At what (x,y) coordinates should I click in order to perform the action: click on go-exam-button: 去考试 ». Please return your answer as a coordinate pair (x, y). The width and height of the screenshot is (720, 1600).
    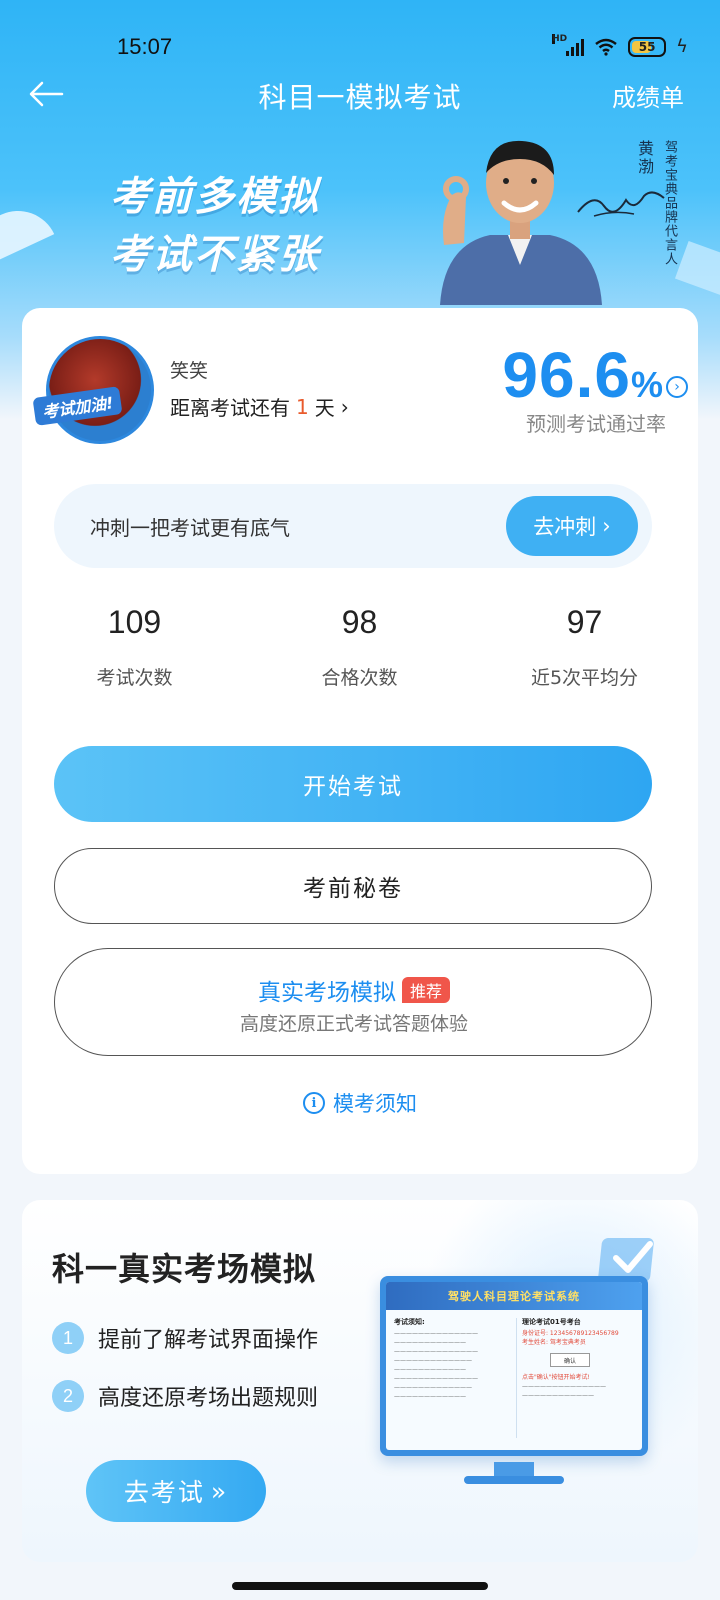
    Looking at the image, I should click on (176, 1491).